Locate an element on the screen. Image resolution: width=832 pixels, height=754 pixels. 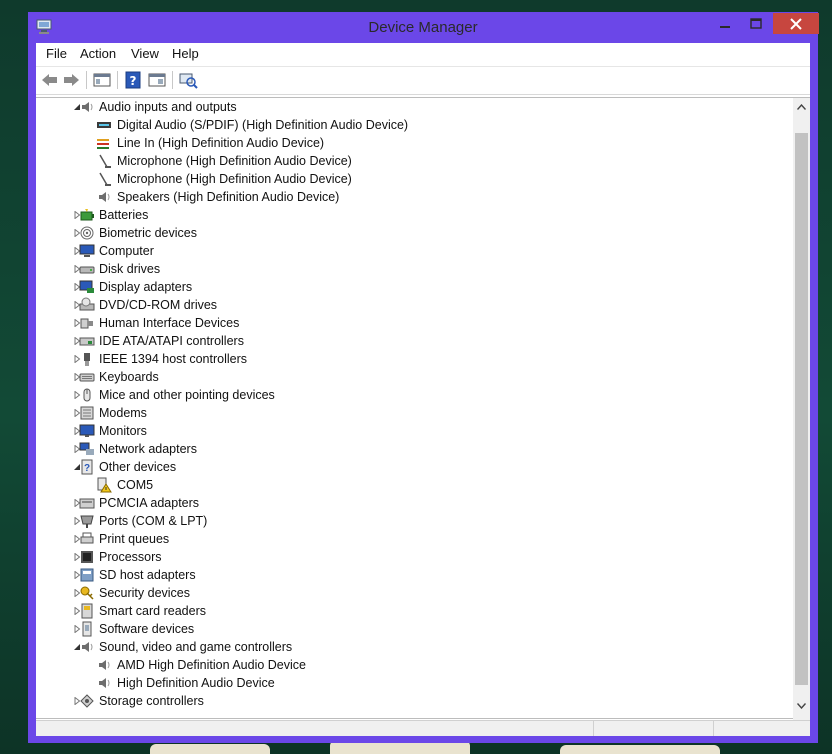
tree-node: Smart card readers is located at coordinates (433, 611).